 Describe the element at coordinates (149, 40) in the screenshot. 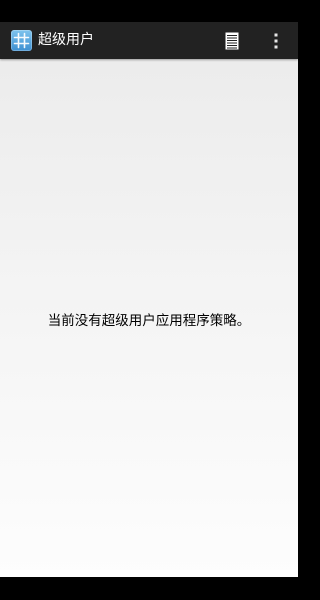

I see `action-bar: 超级用户` at that location.